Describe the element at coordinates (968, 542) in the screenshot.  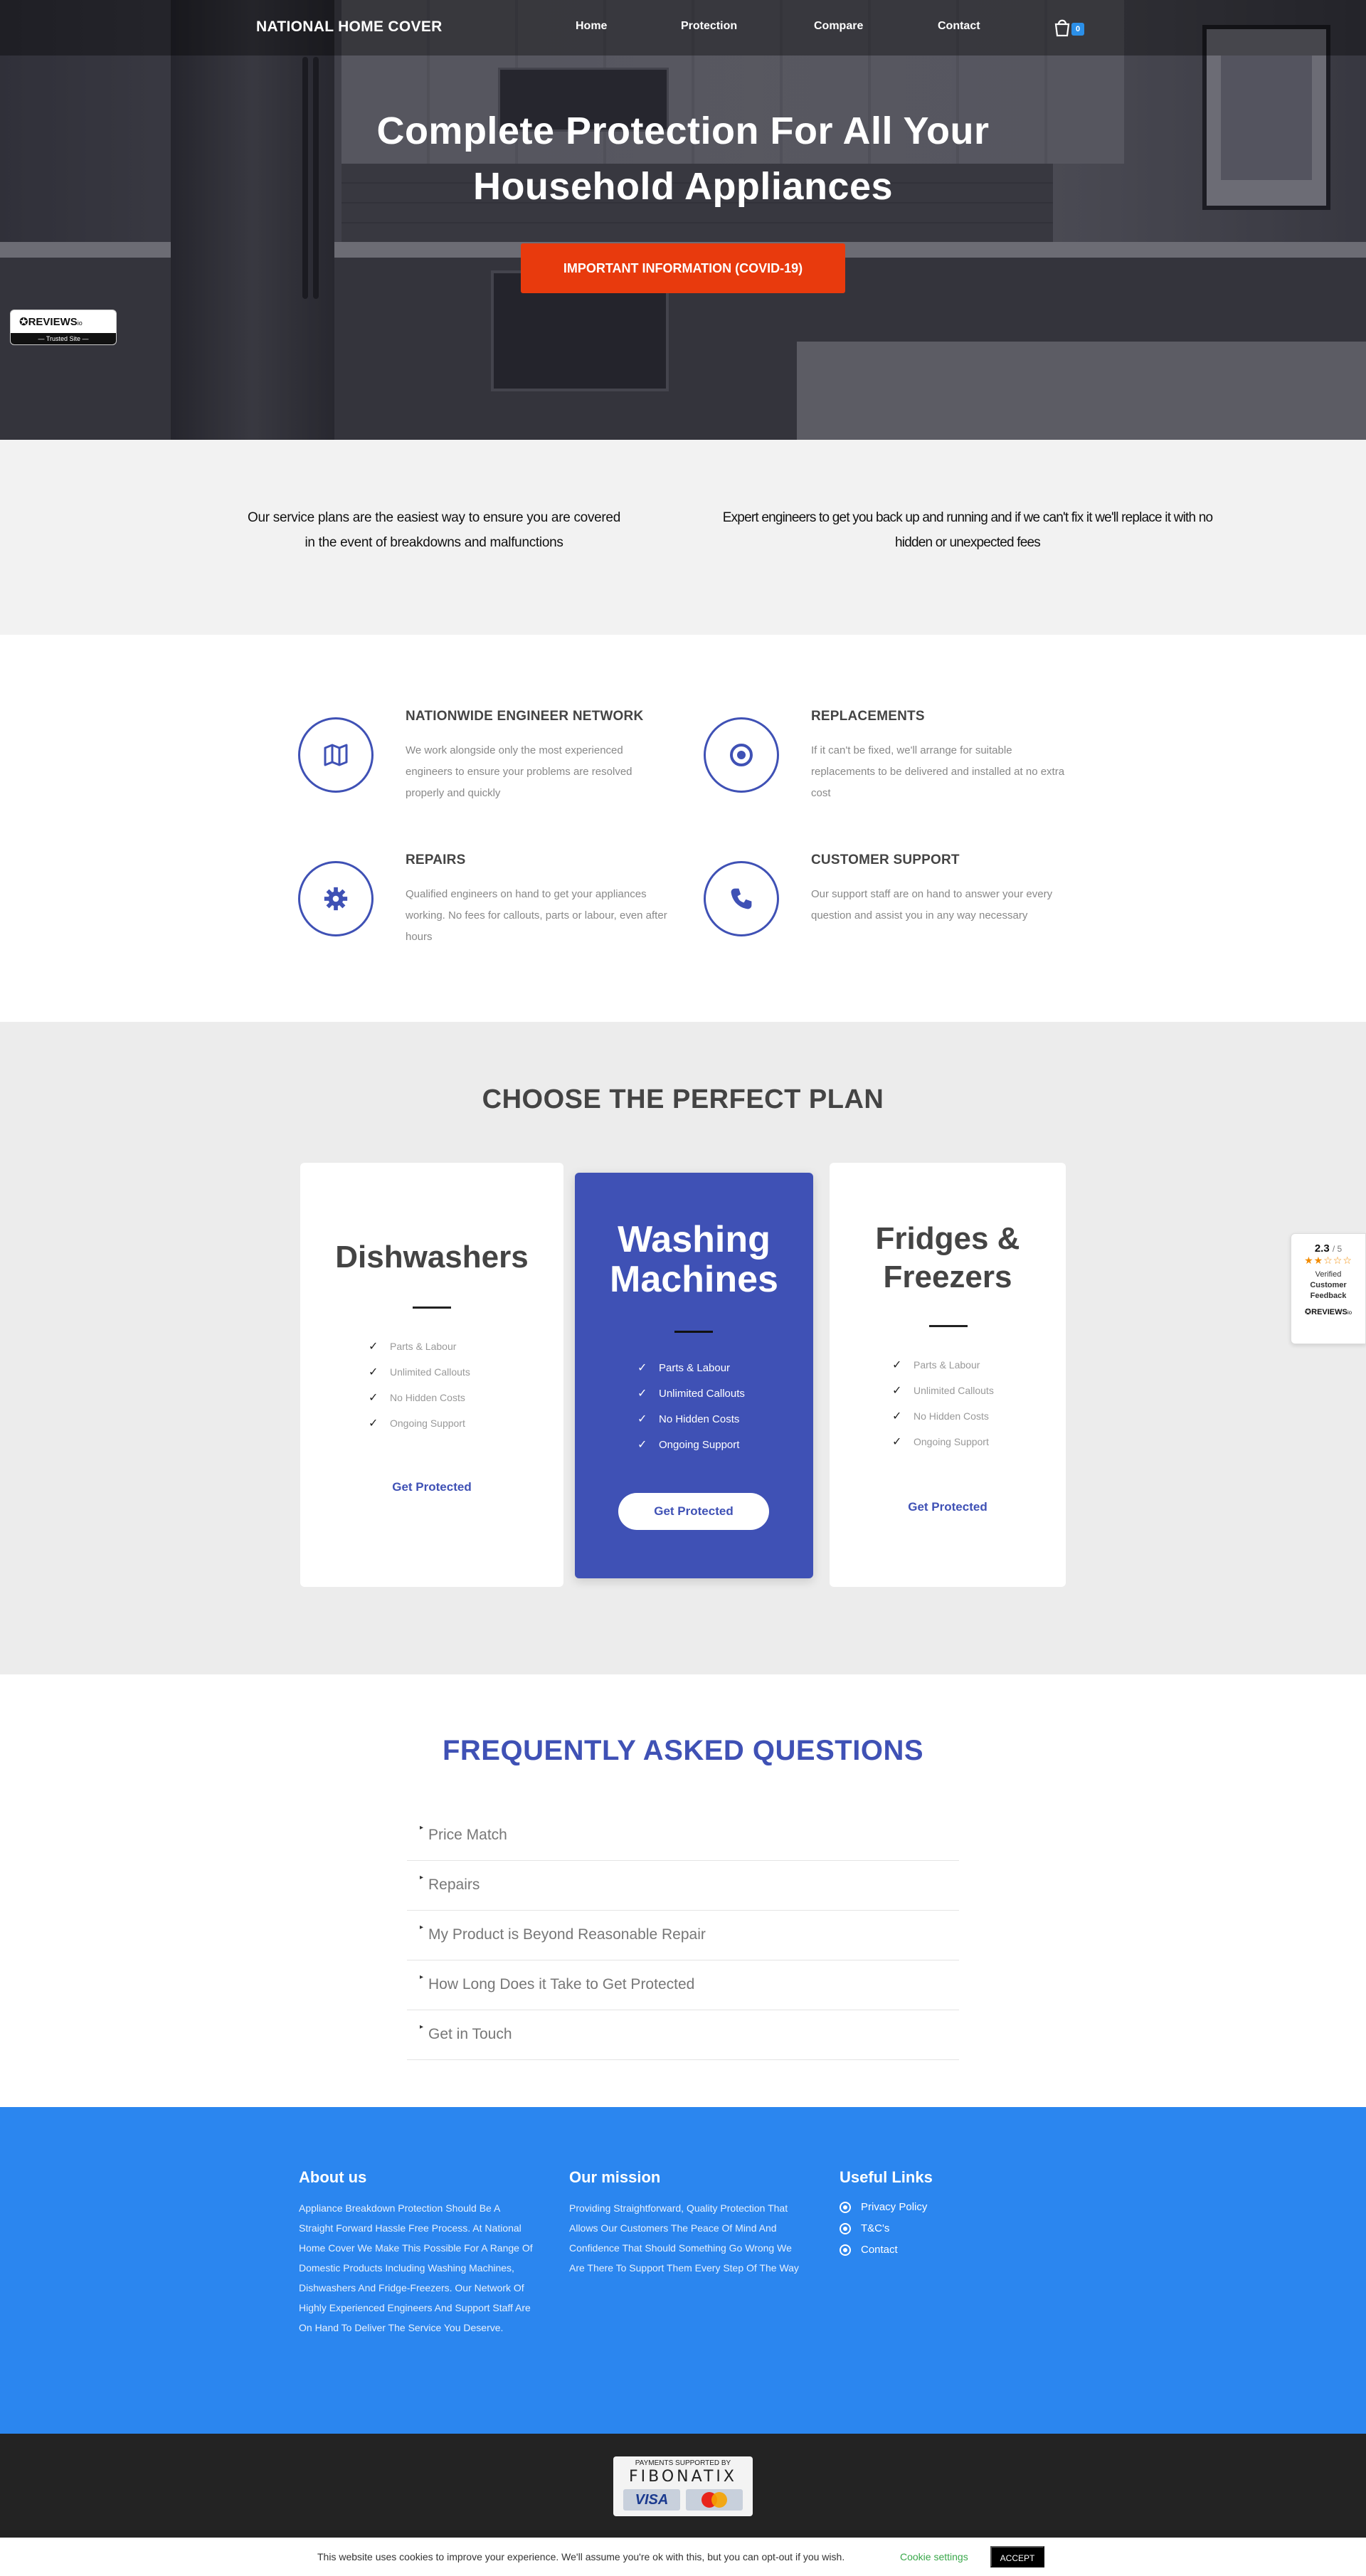
I see `intro-right-line: hidden or unexpected fees` at that location.